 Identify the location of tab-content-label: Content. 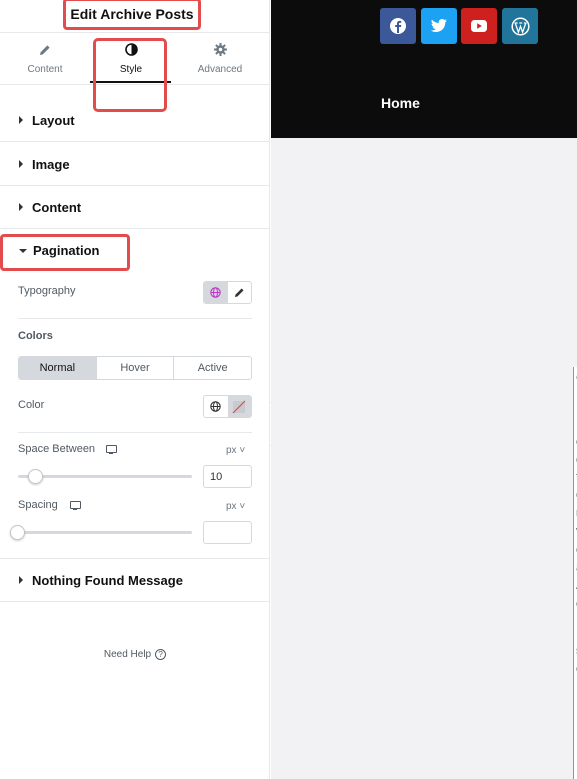
(45, 69).